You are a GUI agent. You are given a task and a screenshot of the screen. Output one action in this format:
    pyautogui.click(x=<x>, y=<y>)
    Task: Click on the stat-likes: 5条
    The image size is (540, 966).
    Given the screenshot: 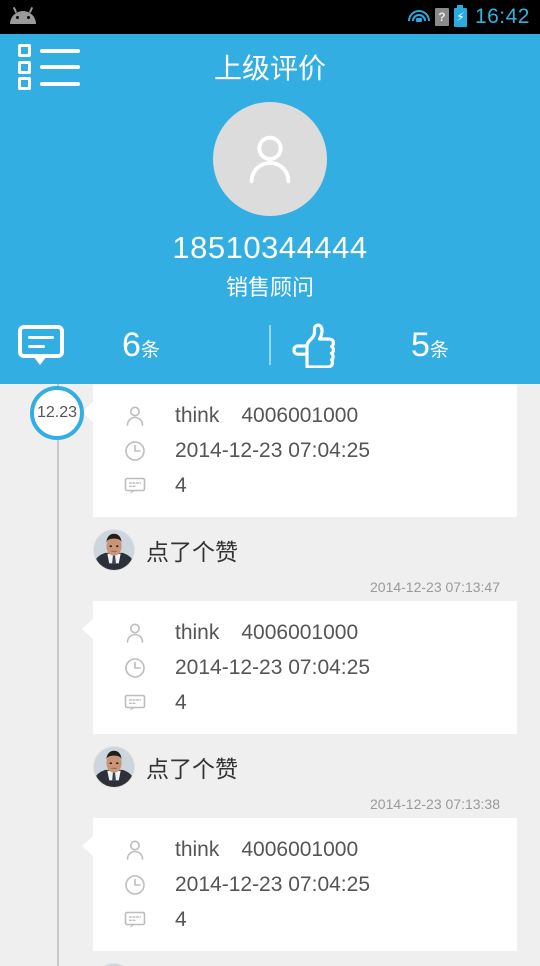 What is the action you would take?
    pyautogui.click(x=405, y=345)
    